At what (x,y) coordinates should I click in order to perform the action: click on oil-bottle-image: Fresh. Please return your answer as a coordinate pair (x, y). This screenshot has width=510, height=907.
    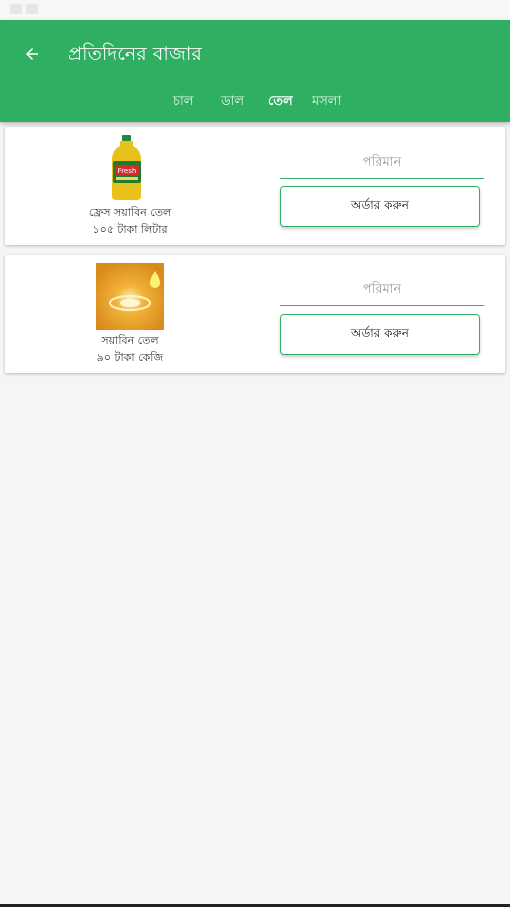
    Looking at the image, I should click on (126, 167).